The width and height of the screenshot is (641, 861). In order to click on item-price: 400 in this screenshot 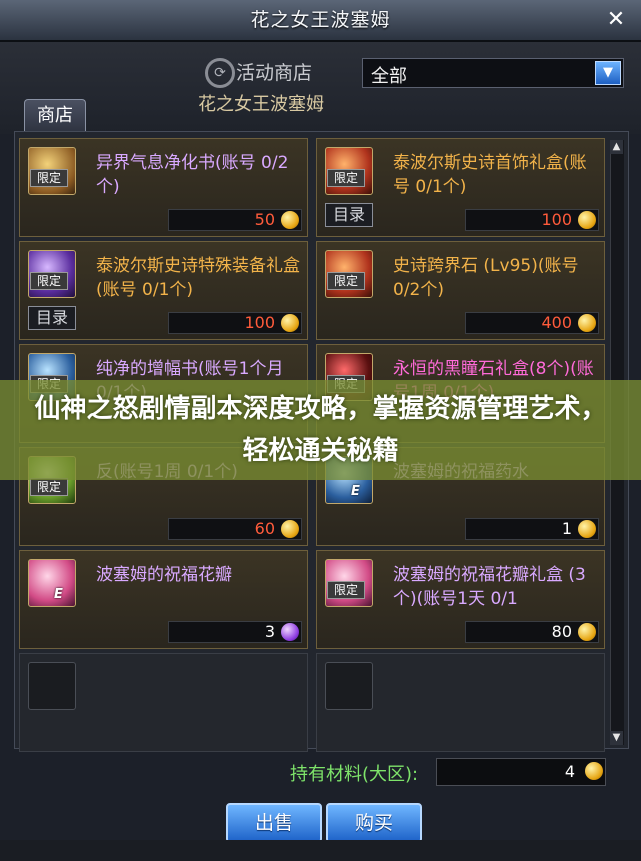, I will do `click(556, 322)`.